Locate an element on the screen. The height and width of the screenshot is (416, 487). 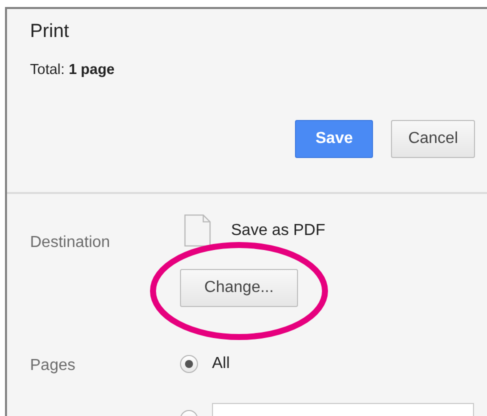
pages-label: Pages is located at coordinates (53, 366).